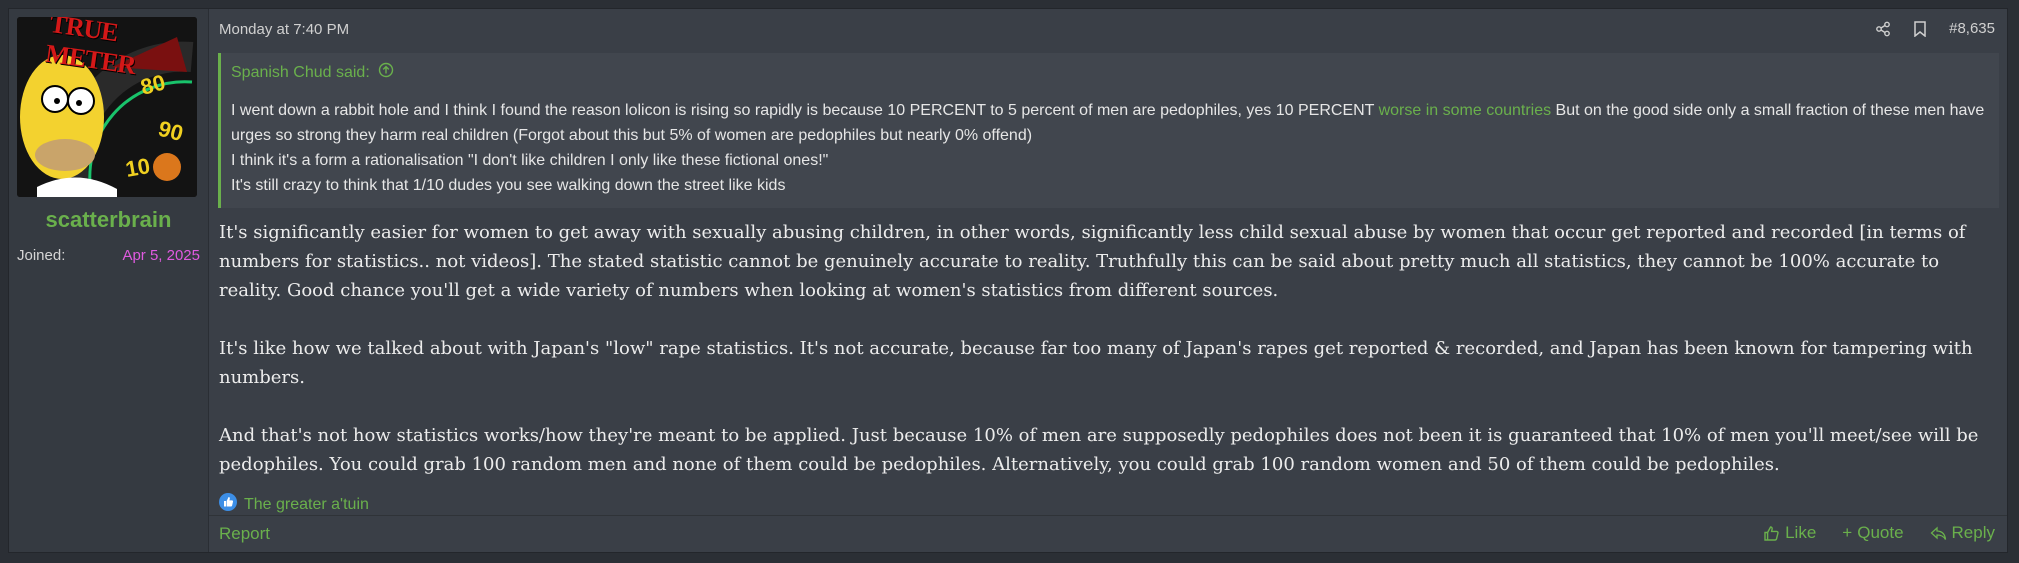 The height and width of the screenshot is (563, 2019). What do you see at coordinates (1801, 532) in the screenshot?
I see `like-label: Like` at bounding box center [1801, 532].